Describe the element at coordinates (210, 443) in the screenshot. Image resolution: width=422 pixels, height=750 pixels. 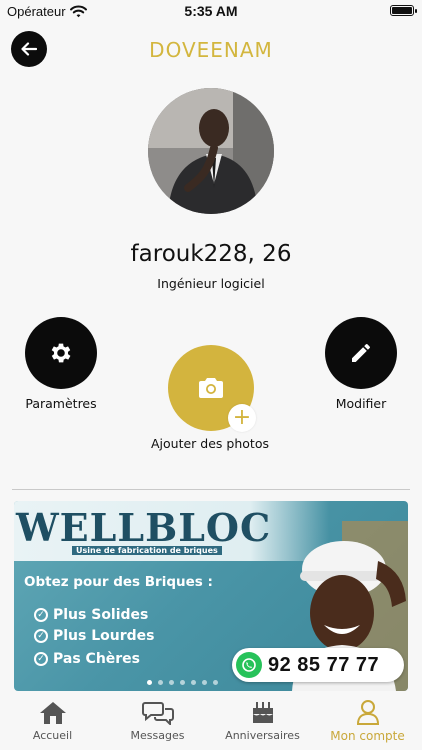
I see `add-photos-label: Ajouter des photos` at that location.